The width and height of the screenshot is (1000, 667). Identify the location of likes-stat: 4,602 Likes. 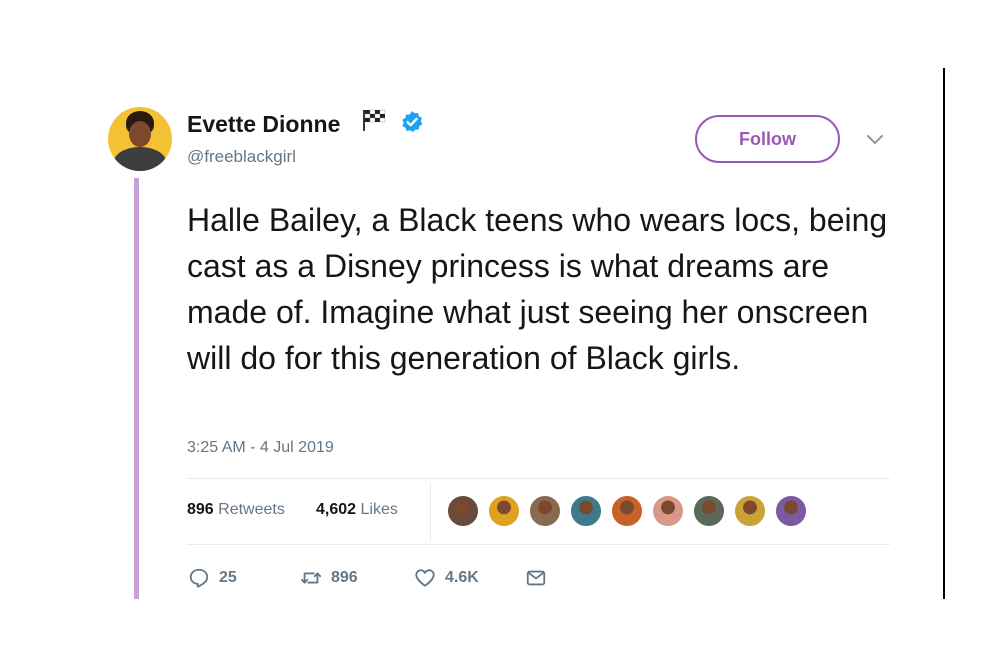
(357, 510).